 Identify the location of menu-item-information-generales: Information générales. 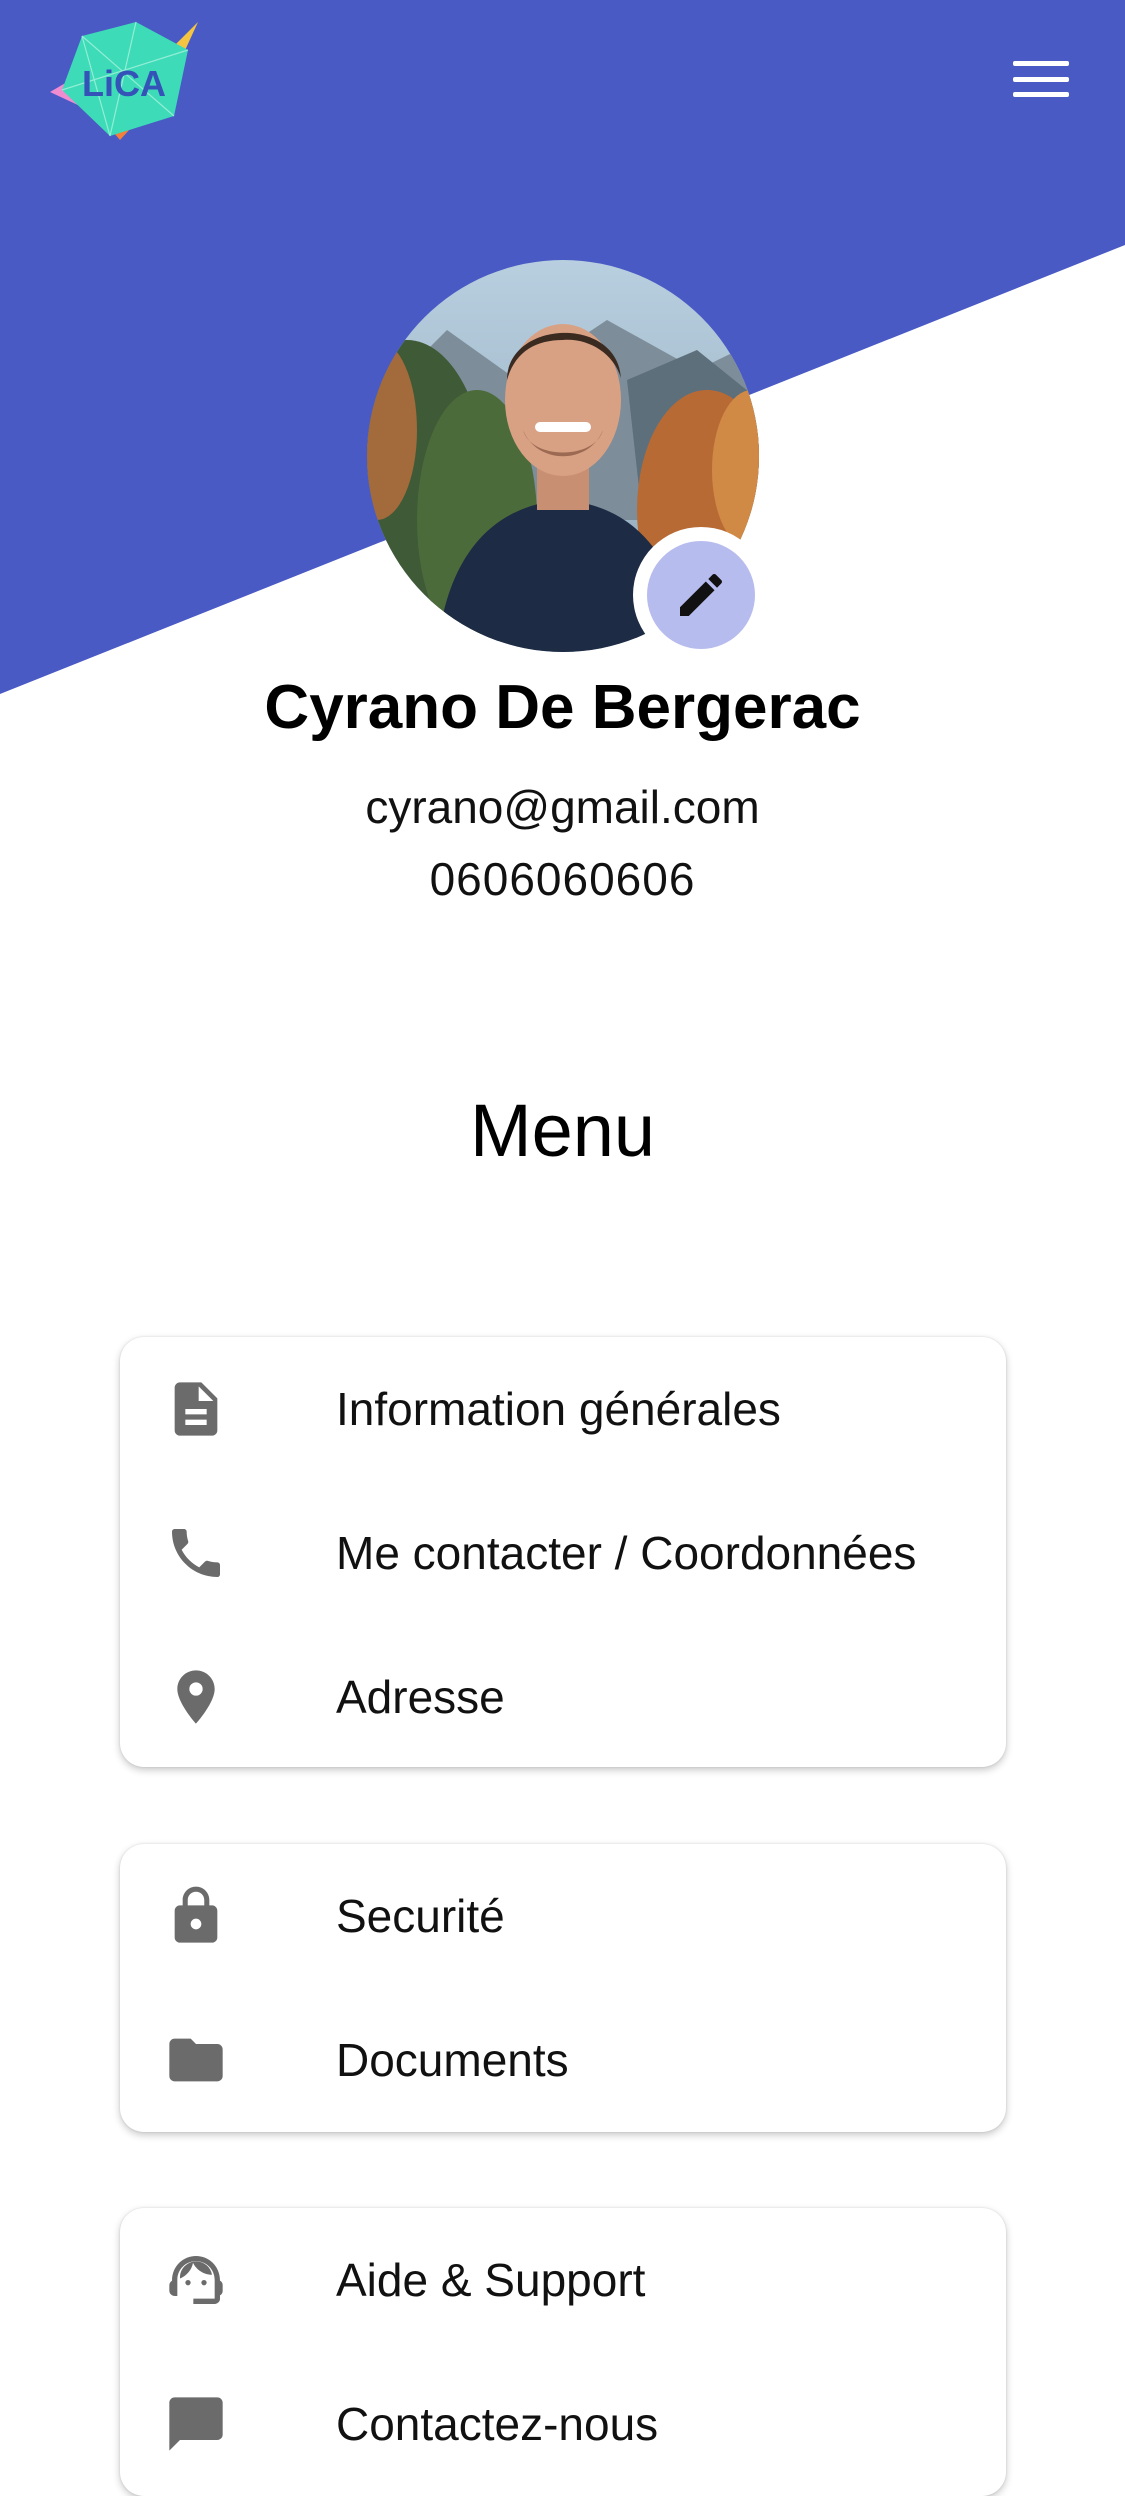
(563, 1409).